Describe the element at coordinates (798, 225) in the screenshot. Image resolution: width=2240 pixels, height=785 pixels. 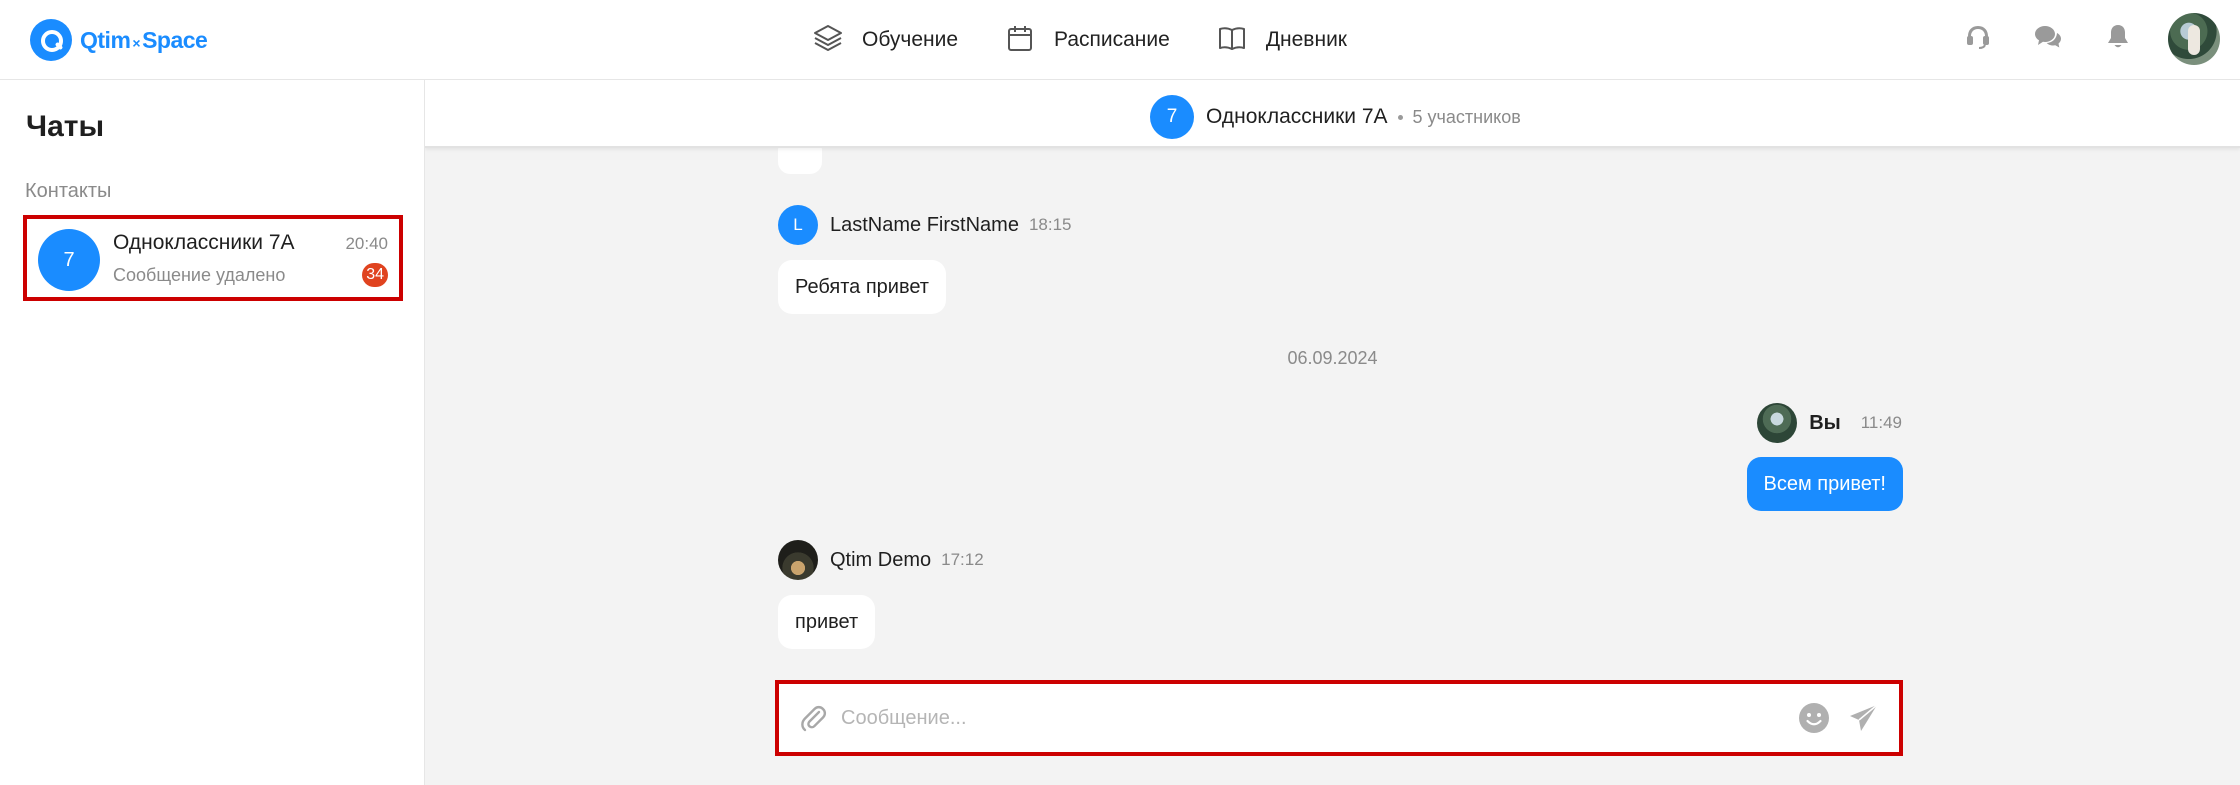
I see `message-avatar: L` at that location.